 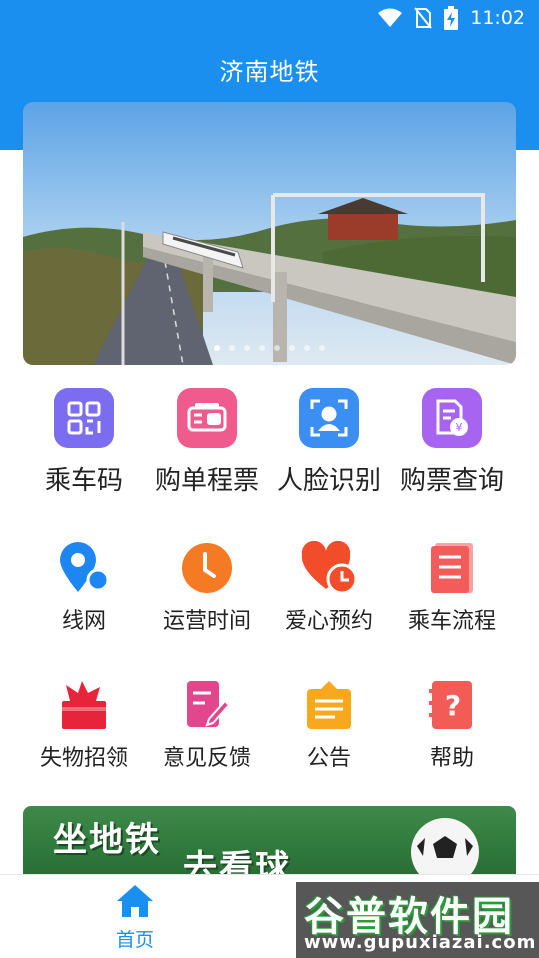 I want to click on service-label: 公告, so click(x=328, y=758).